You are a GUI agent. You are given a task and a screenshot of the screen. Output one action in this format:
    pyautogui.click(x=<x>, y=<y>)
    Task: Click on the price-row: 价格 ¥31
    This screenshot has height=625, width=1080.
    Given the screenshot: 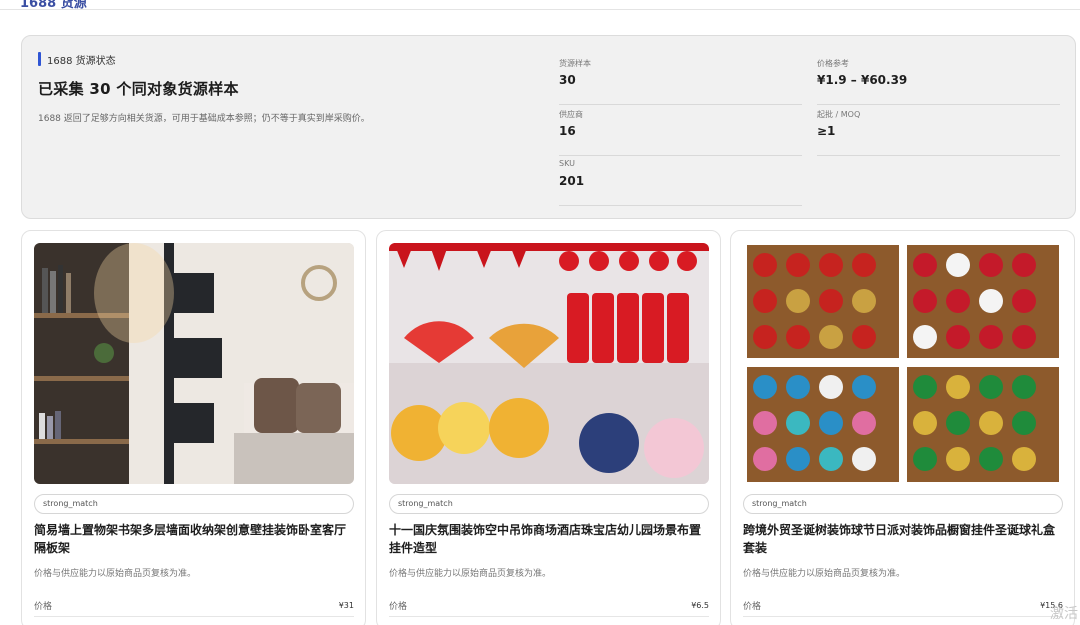 What is the action you would take?
    pyautogui.click(x=194, y=605)
    